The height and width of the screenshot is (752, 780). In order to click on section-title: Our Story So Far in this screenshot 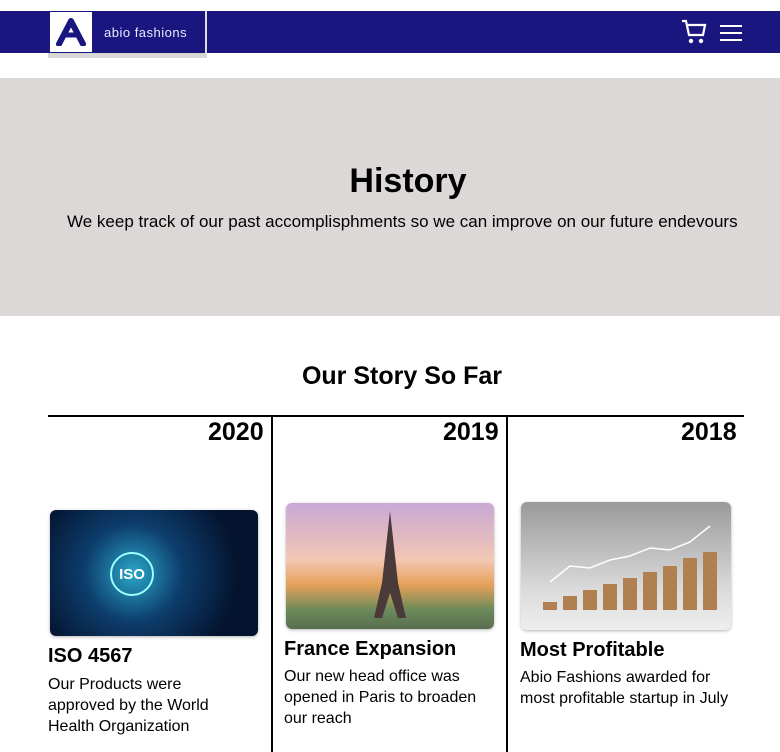, I will do `click(402, 376)`.